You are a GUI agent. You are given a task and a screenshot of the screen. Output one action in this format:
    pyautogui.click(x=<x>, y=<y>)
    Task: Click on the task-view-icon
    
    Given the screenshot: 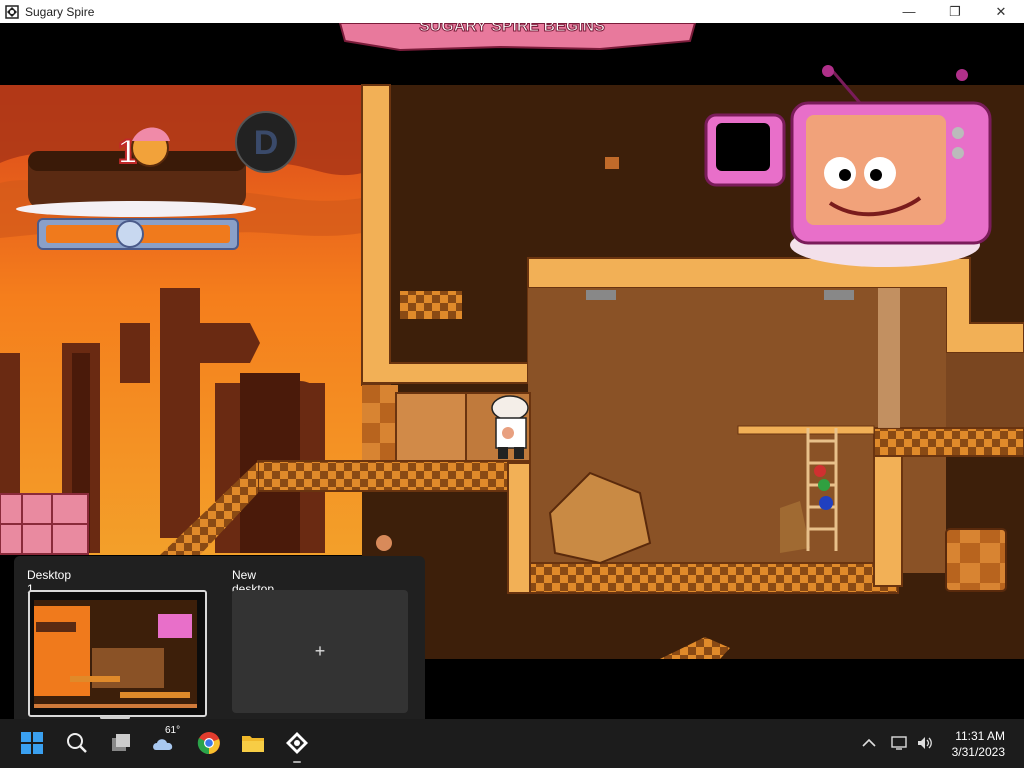 What is the action you would take?
    pyautogui.click(x=121, y=742)
    